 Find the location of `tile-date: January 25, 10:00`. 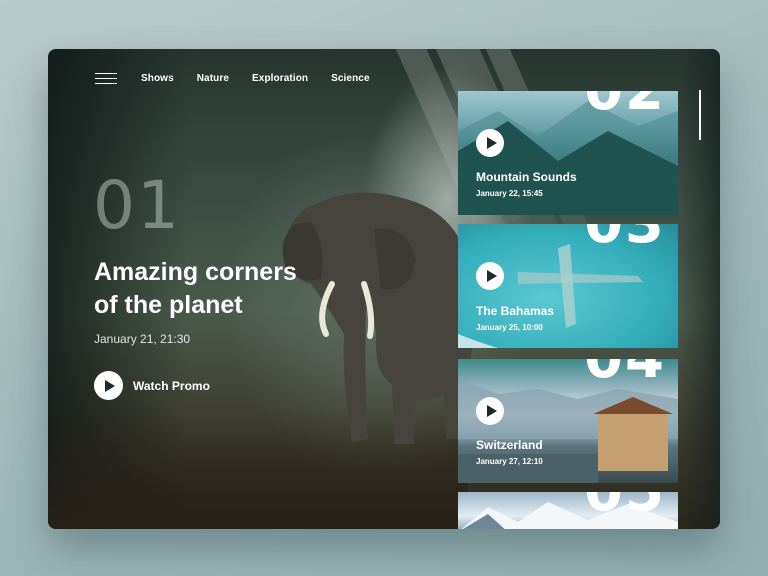

tile-date: January 25, 10:00 is located at coordinates (509, 327).